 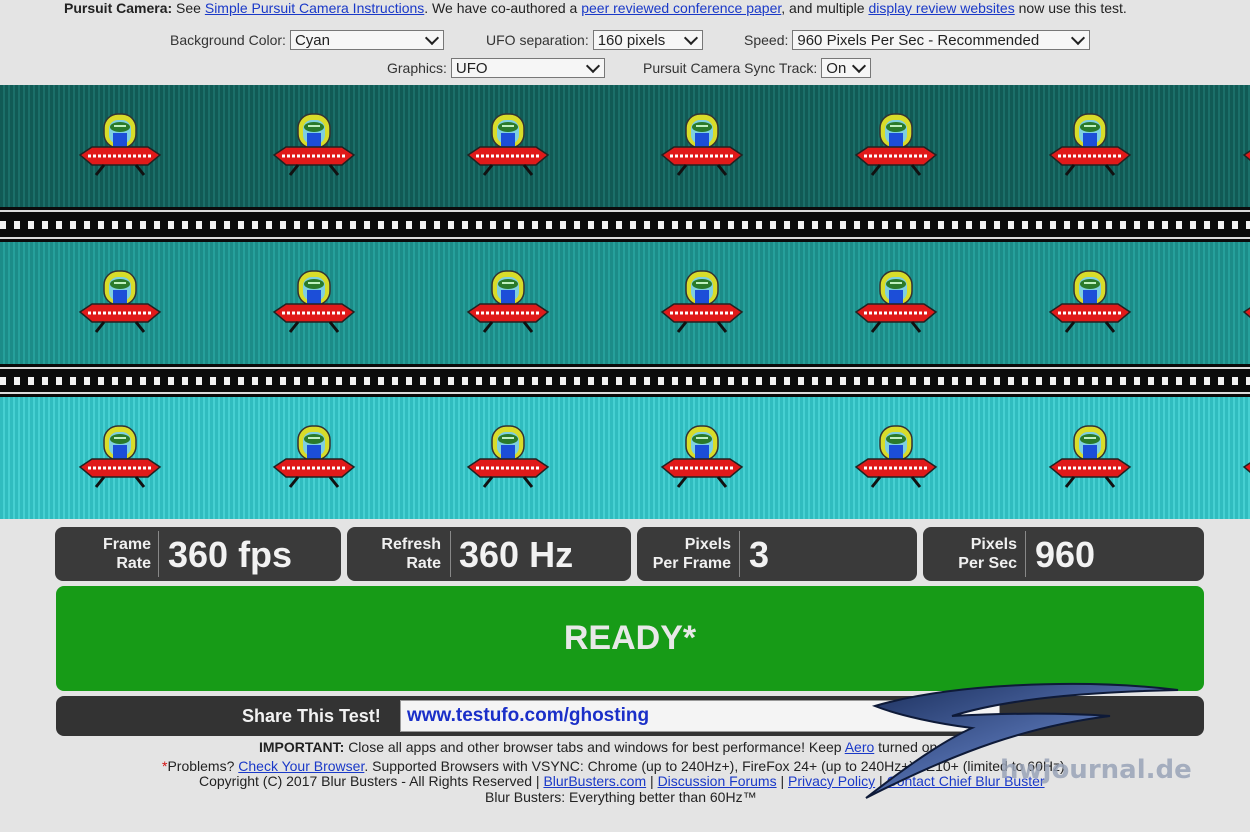 What do you see at coordinates (527, 68) in the screenshot?
I see `graphics-select: UFO` at bounding box center [527, 68].